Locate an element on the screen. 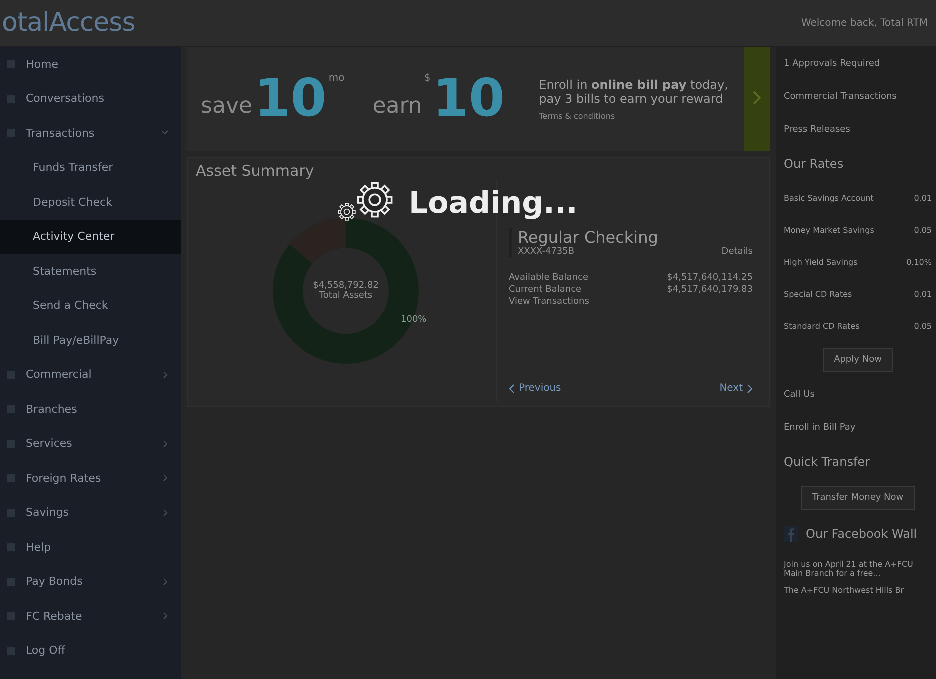  panel-title: Asset Summary is located at coordinates (256, 171).